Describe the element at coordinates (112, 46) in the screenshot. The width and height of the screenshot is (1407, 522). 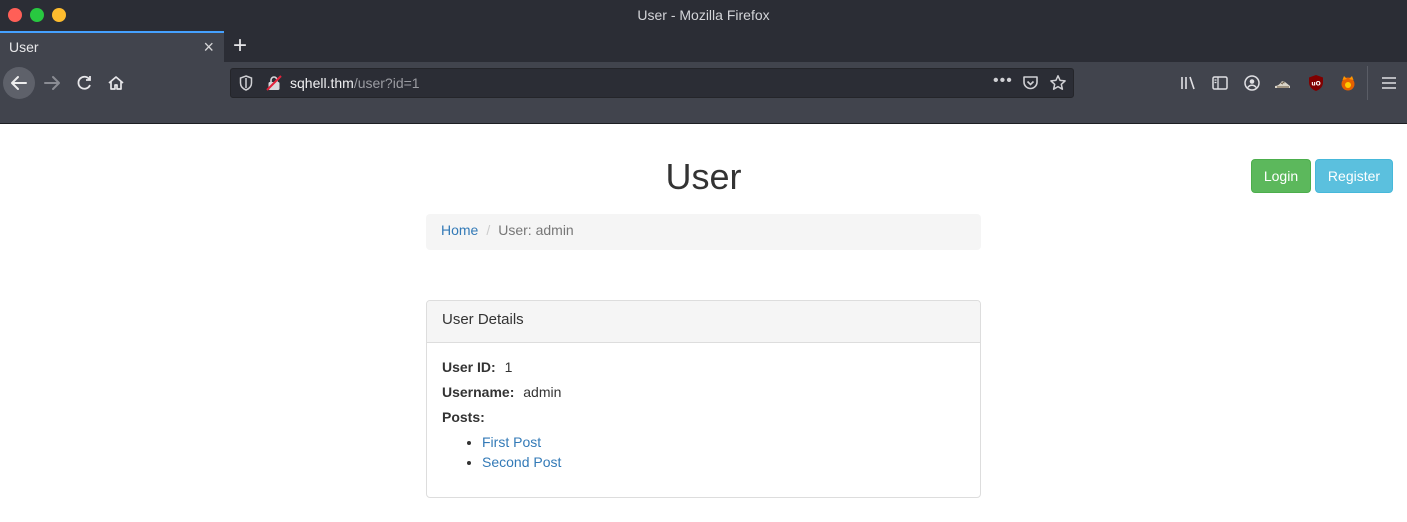
I see `tab-user: User ×` at that location.